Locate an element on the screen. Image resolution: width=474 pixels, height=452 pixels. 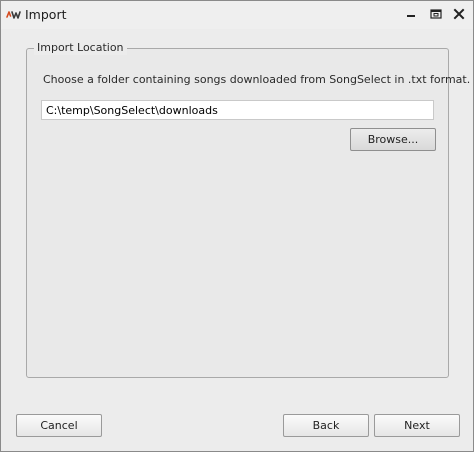
title-bar: Import is located at coordinates (237, 15).